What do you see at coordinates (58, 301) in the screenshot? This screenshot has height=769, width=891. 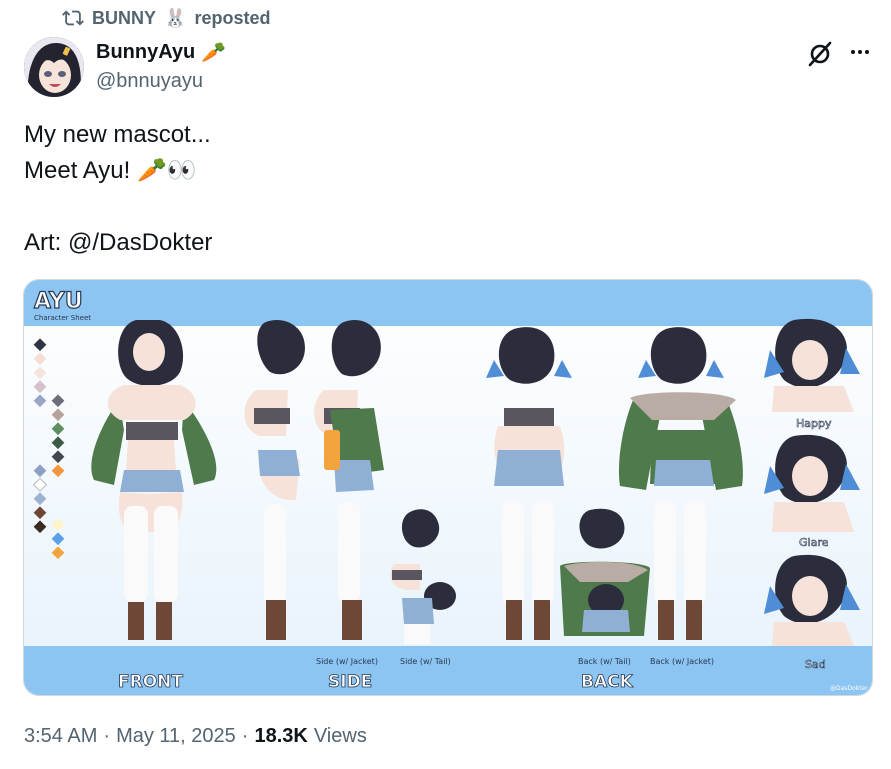 I see `sheet-title: AYU` at bounding box center [58, 301].